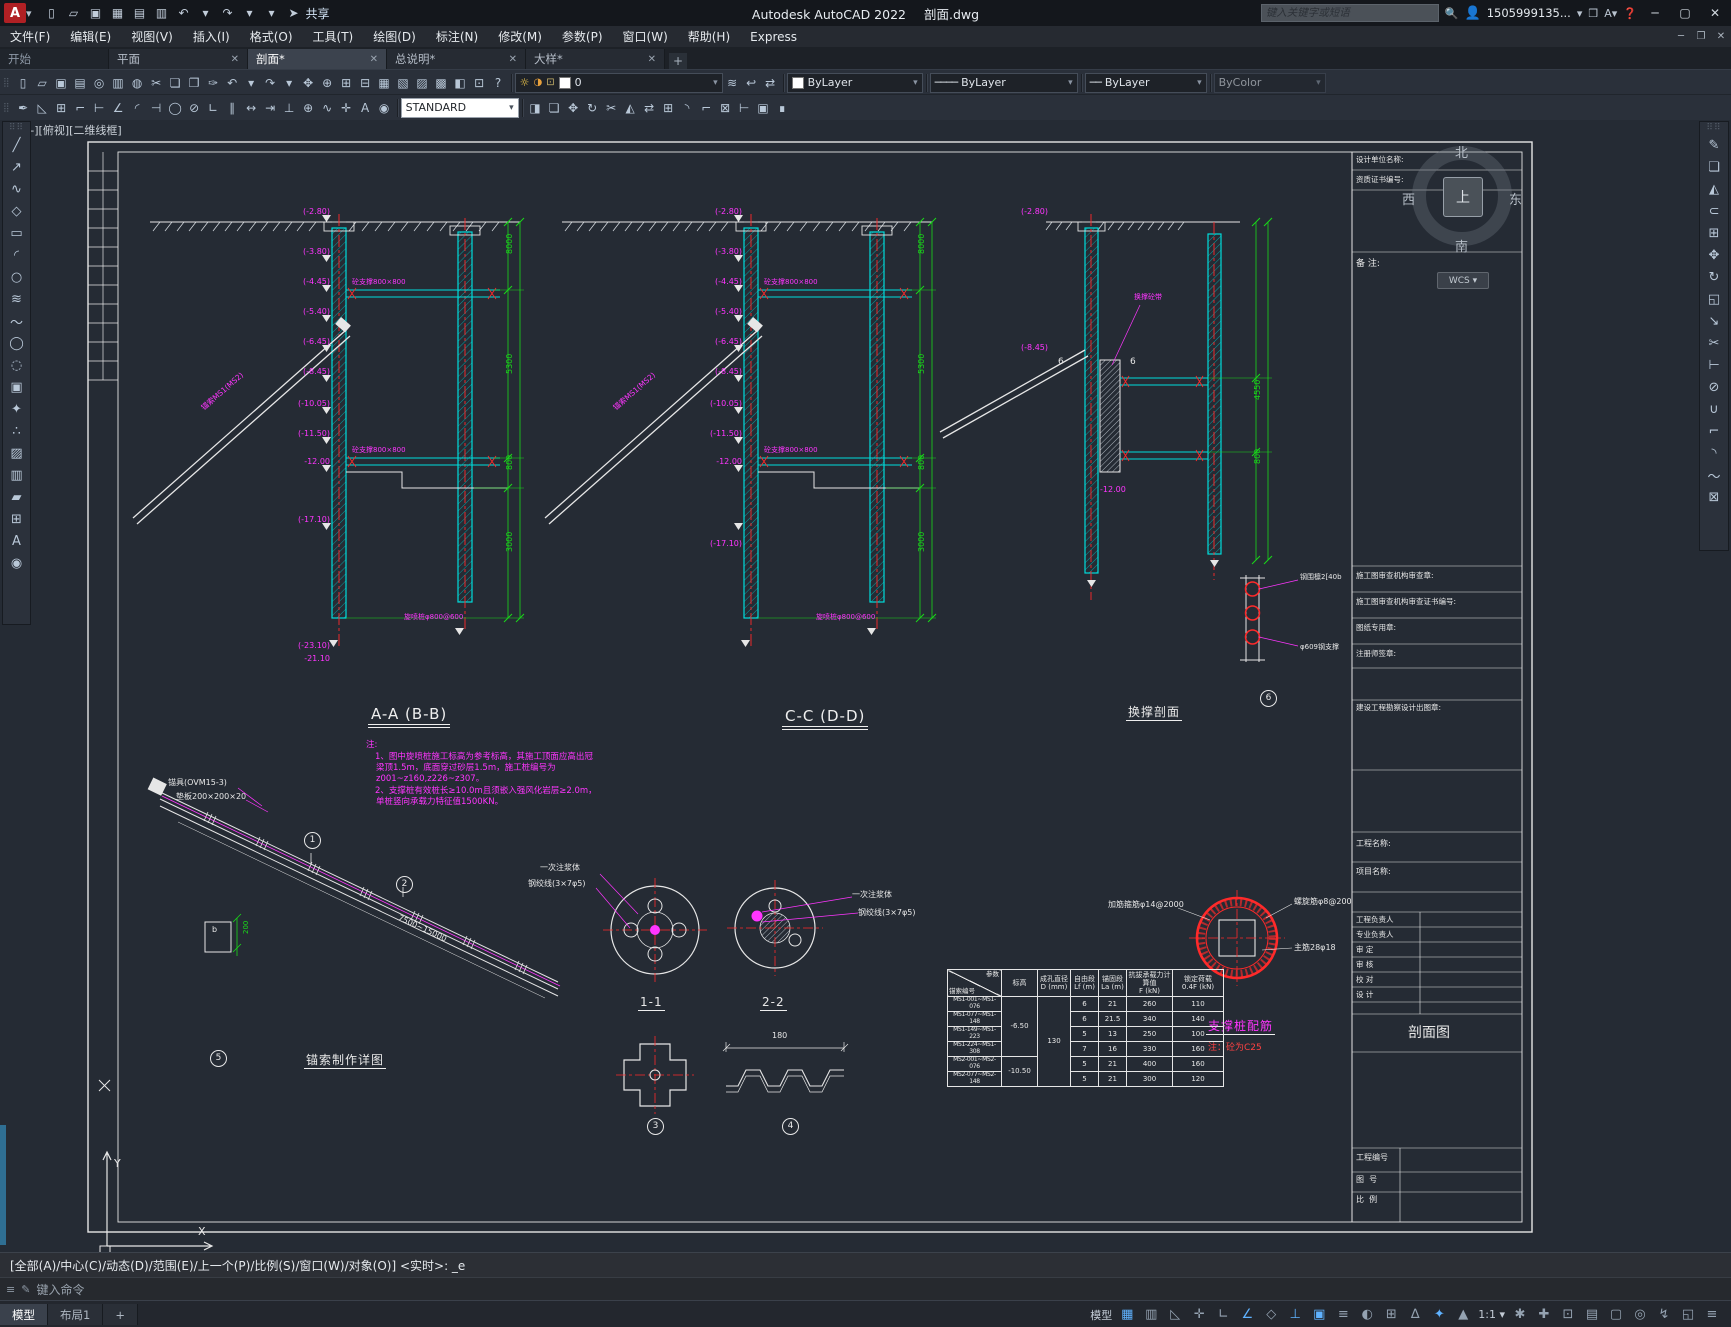  I want to click on layer-freeze-icon: ◑, so click(537, 82).